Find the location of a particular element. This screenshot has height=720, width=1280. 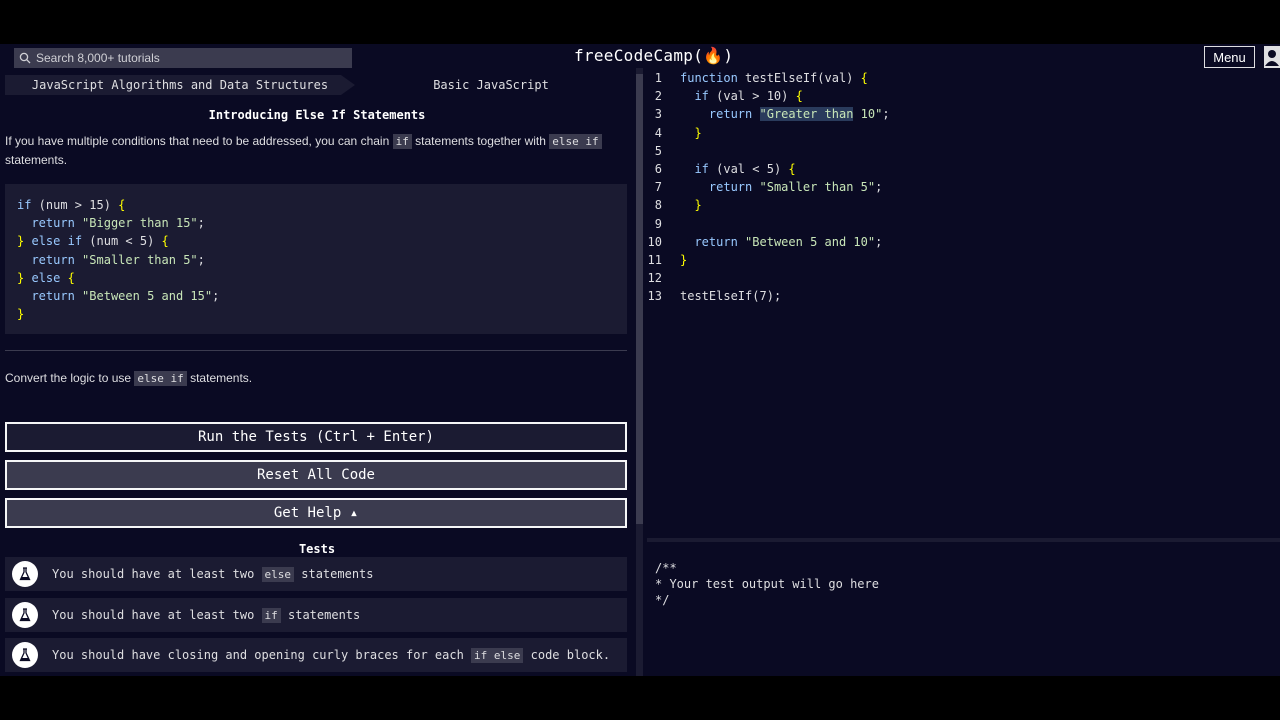

freecodecamp-logo: freeCodeCamp(🔥) is located at coordinates (653, 55).